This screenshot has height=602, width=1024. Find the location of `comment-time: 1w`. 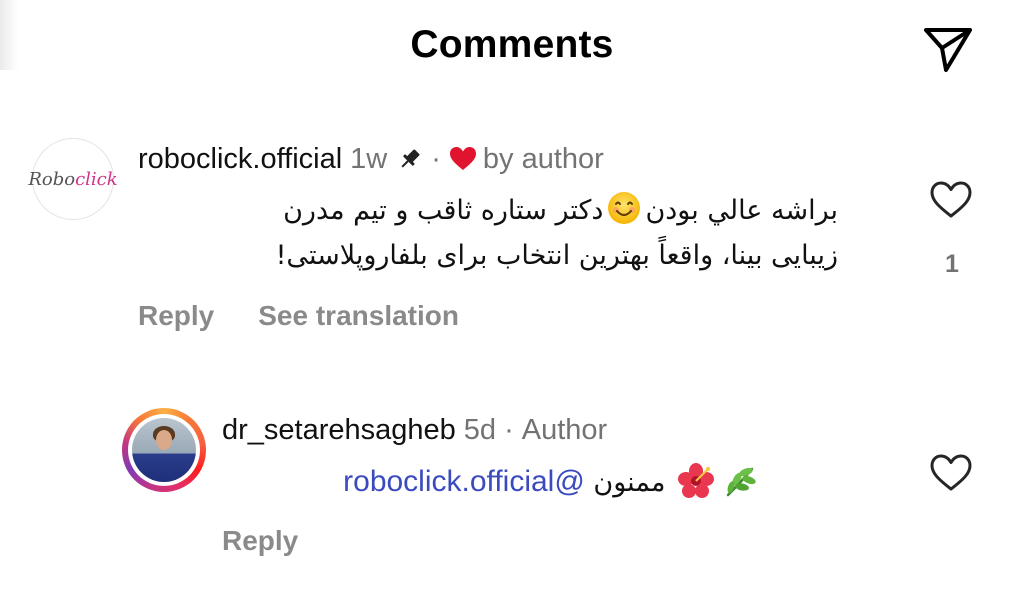

comment-time: 1w is located at coordinates (369, 159).